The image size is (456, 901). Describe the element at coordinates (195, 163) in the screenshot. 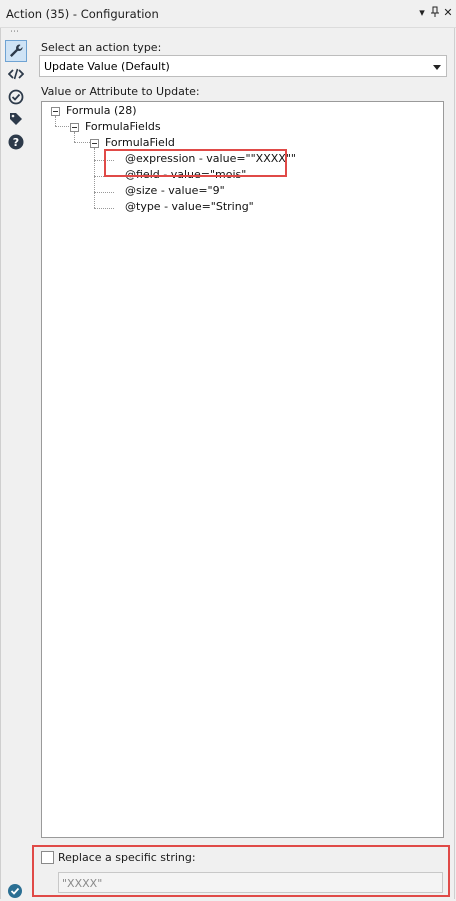

I see `selected-node-highlight` at that location.